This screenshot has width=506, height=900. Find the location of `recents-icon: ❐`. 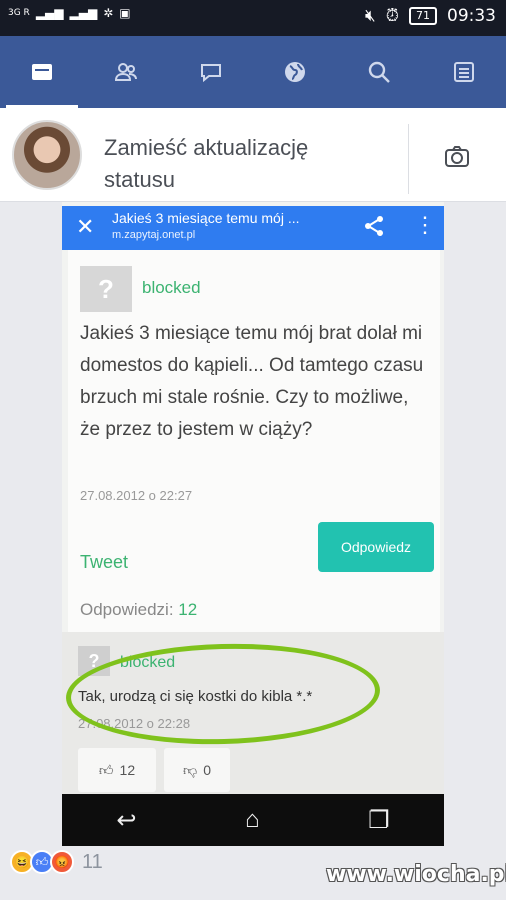

recents-icon: ❐ is located at coordinates (379, 820).